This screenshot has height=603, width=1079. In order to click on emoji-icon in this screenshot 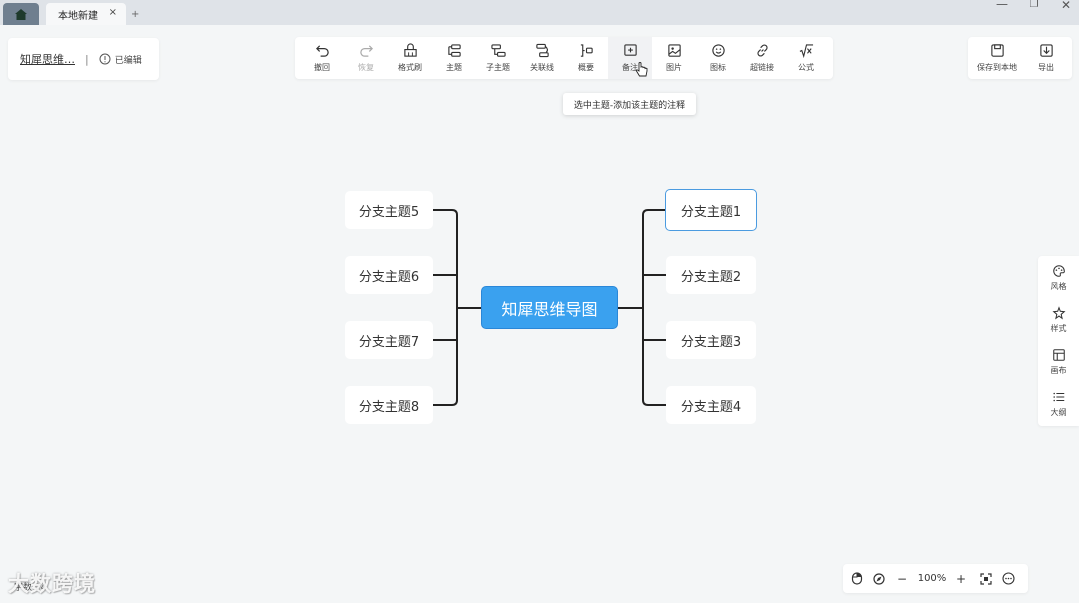, I will do `click(718, 50)`.